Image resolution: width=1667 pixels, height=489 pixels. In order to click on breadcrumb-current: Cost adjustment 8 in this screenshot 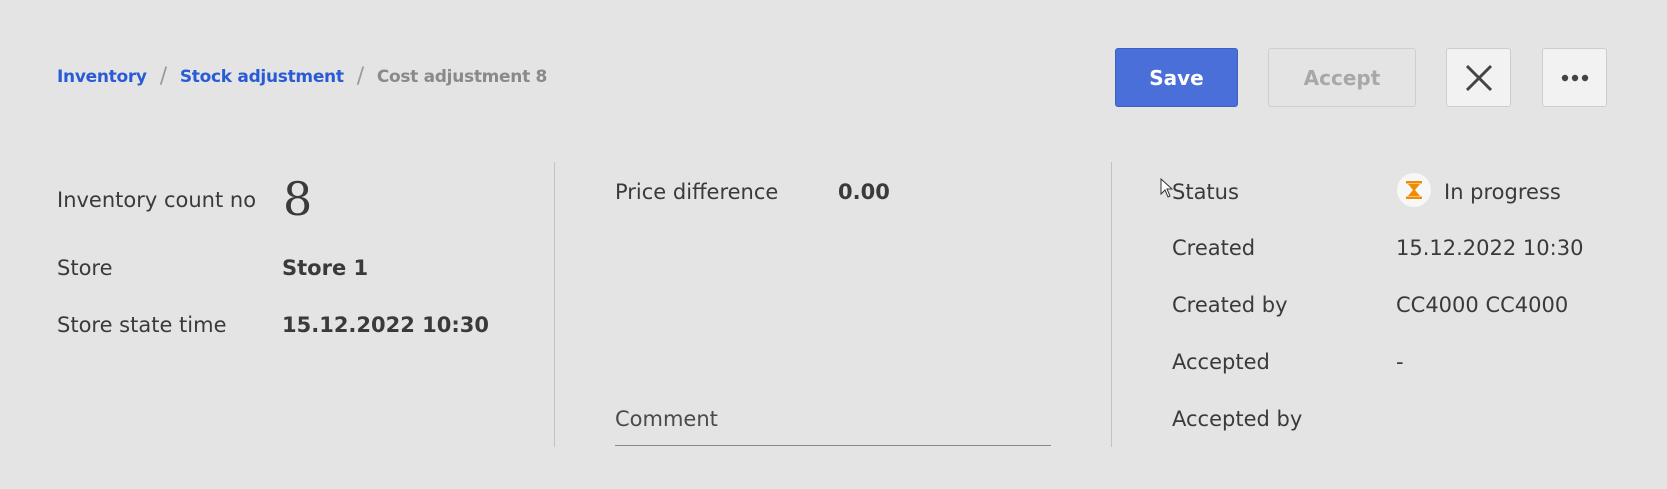, I will do `click(462, 77)`.